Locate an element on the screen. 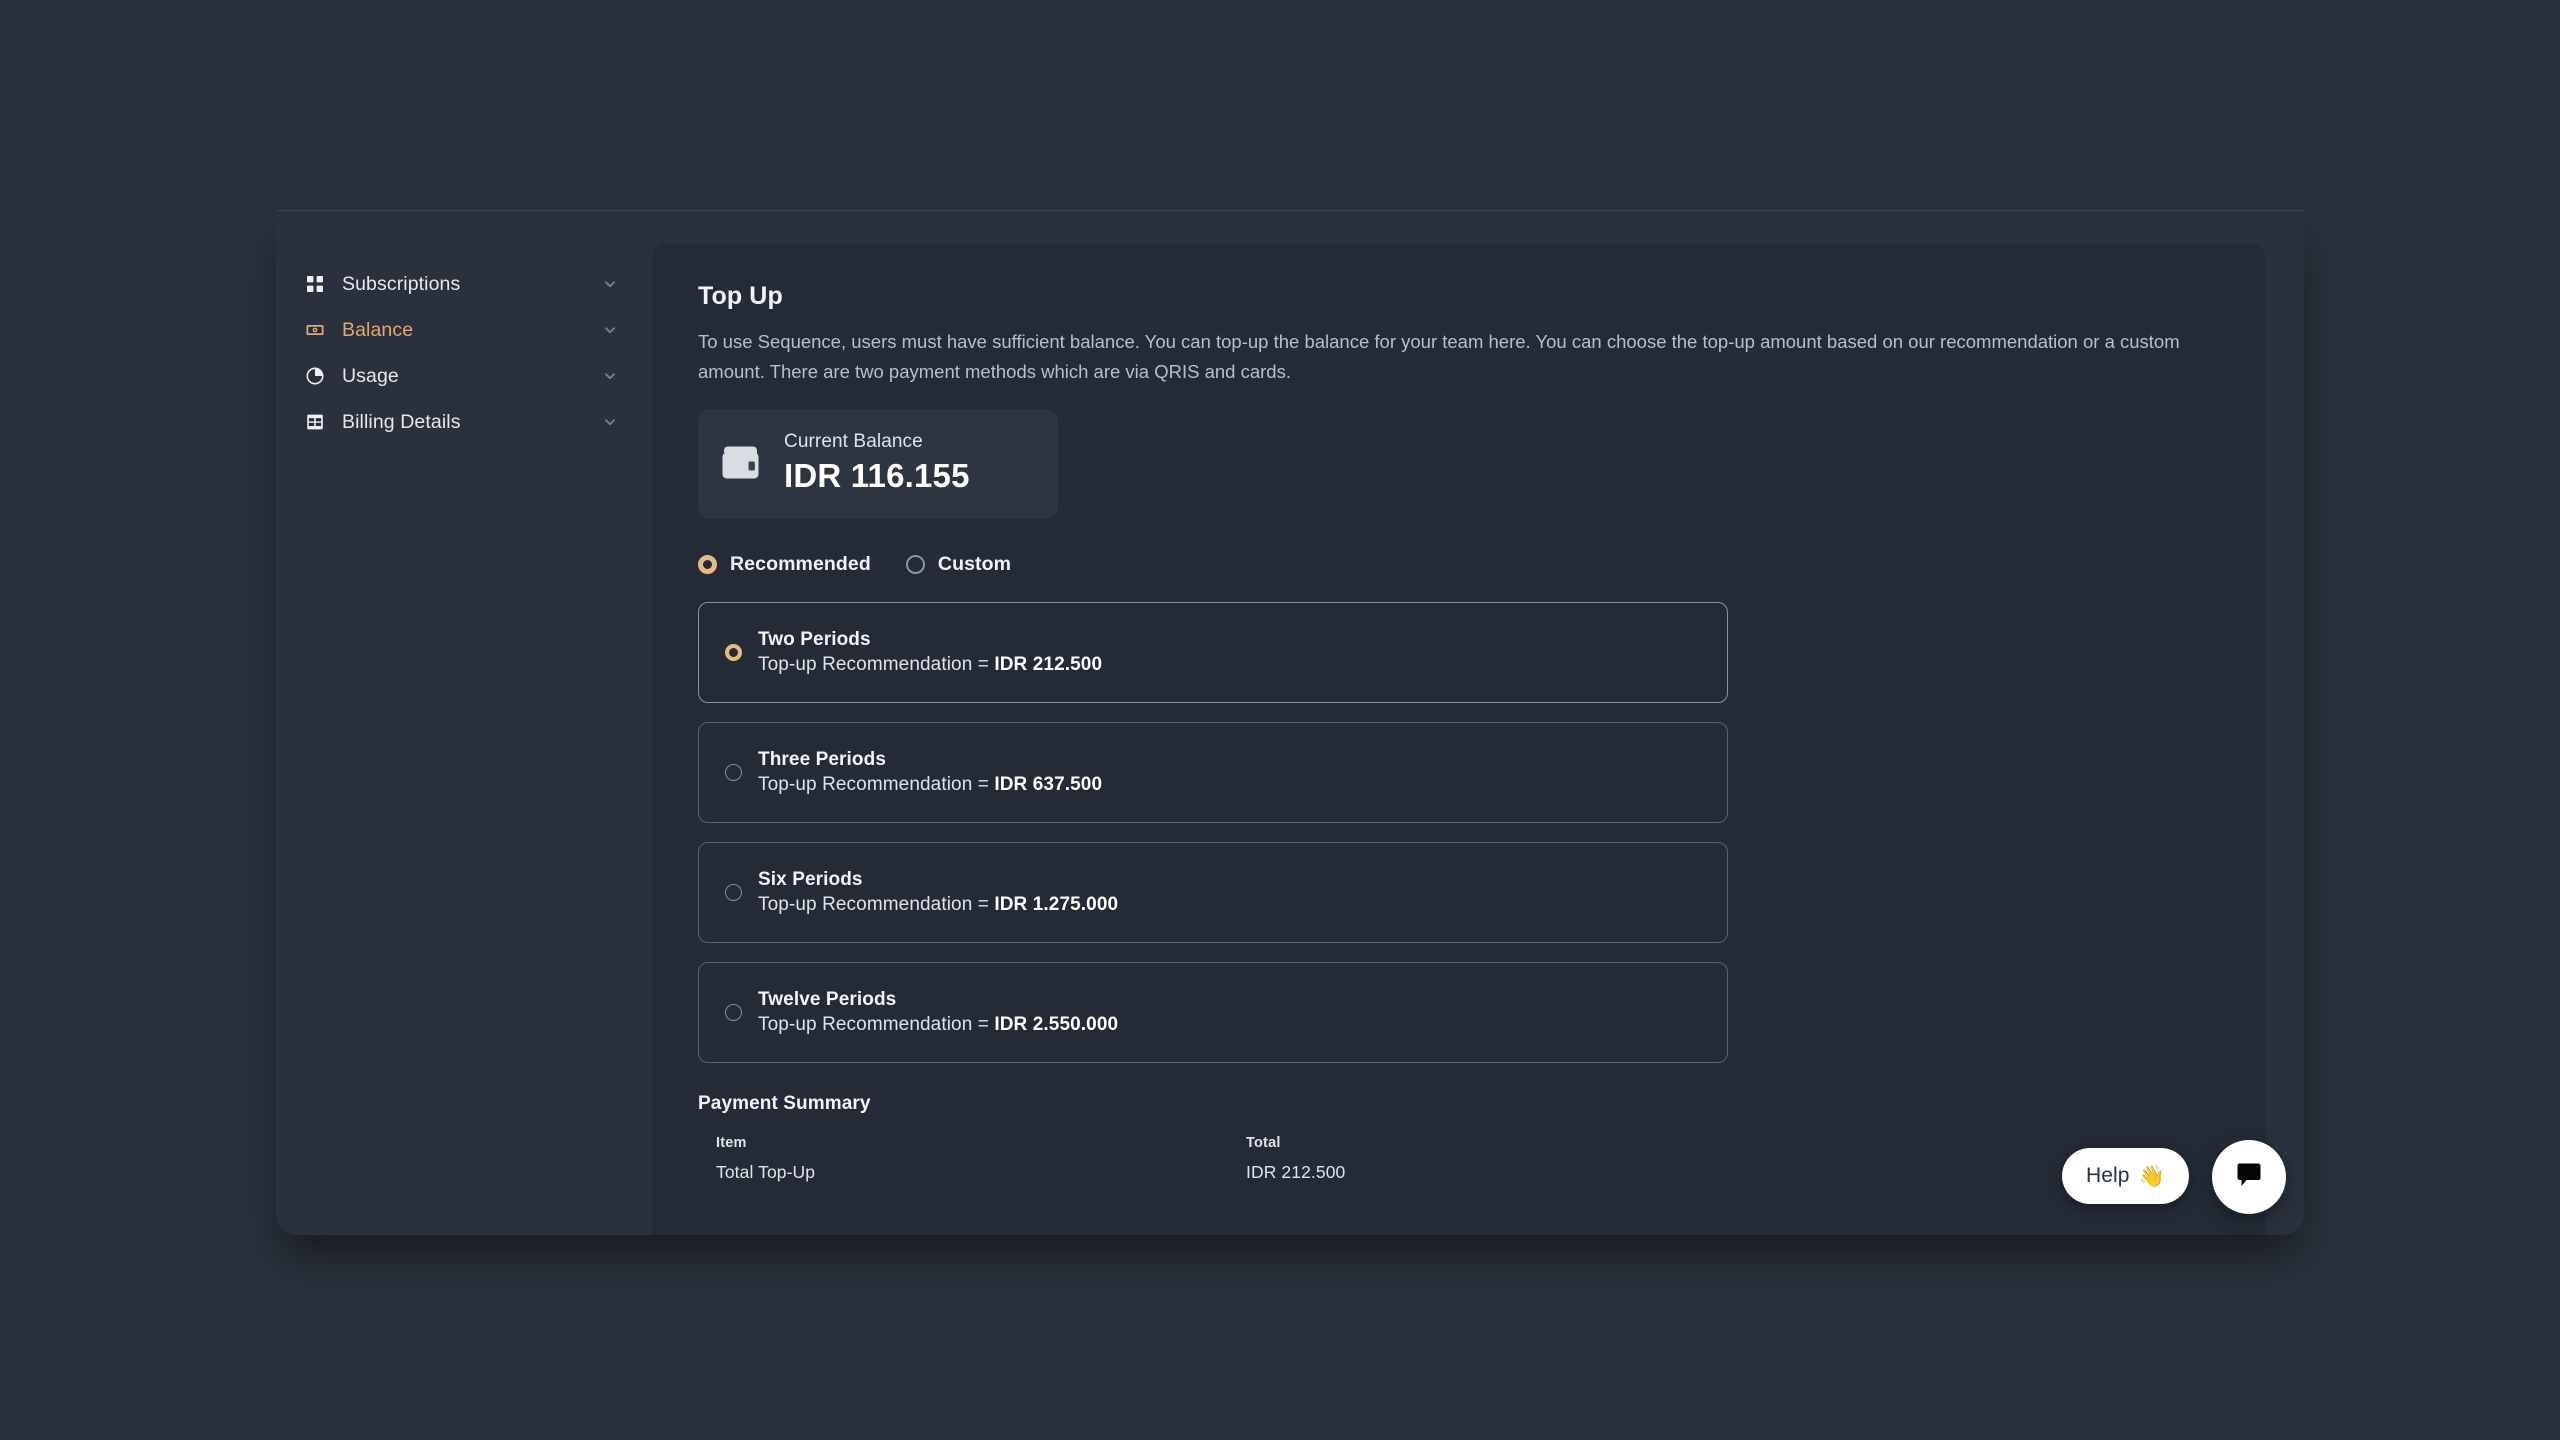 The width and height of the screenshot is (2560, 1440). waving-hand-icon: 👋 is located at coordinates (2151, 1176).